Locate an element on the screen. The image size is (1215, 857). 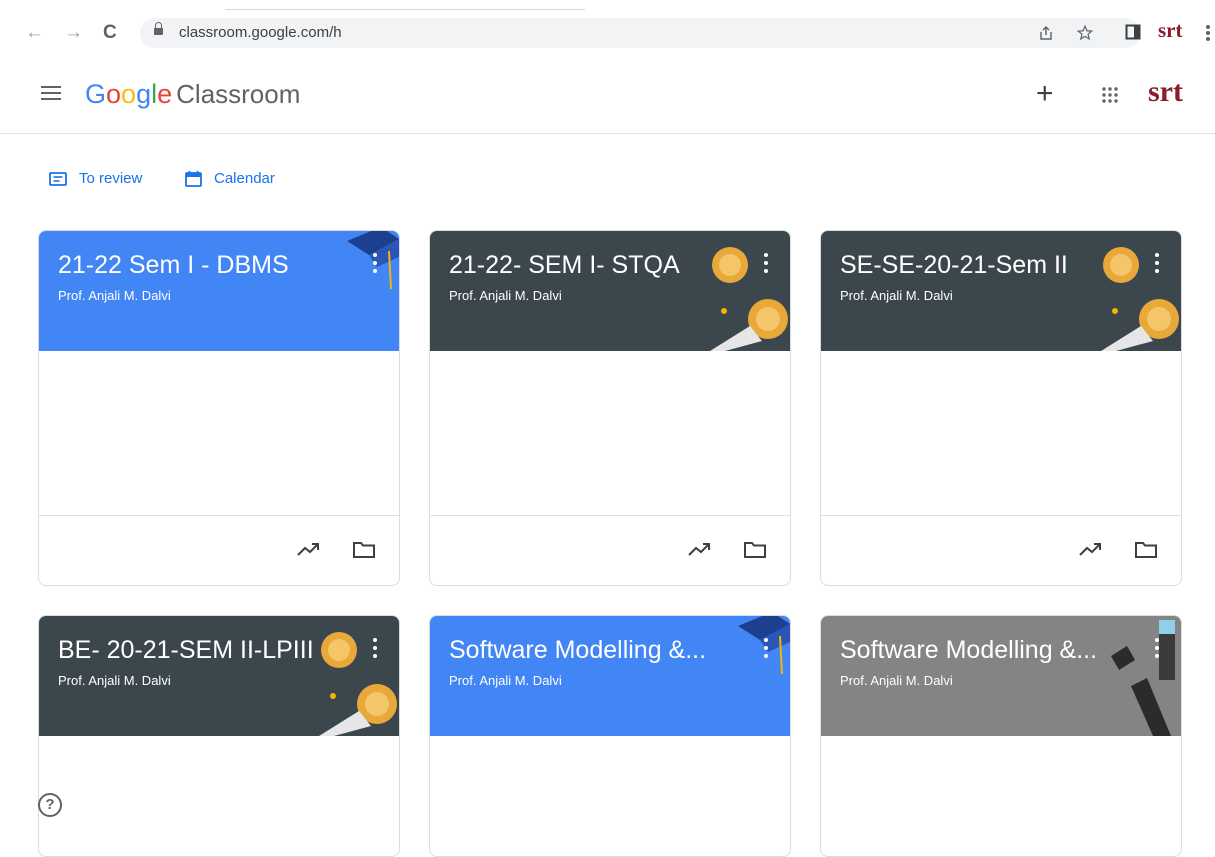
share-icon is located at coordinates (1046, 33).